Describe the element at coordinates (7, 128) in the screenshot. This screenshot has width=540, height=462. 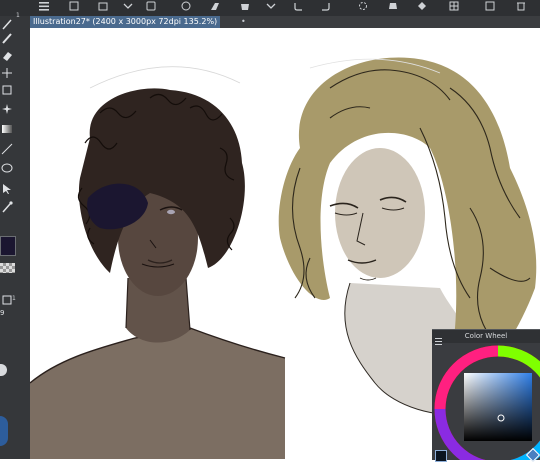
I see `gradient-icon` at that location.